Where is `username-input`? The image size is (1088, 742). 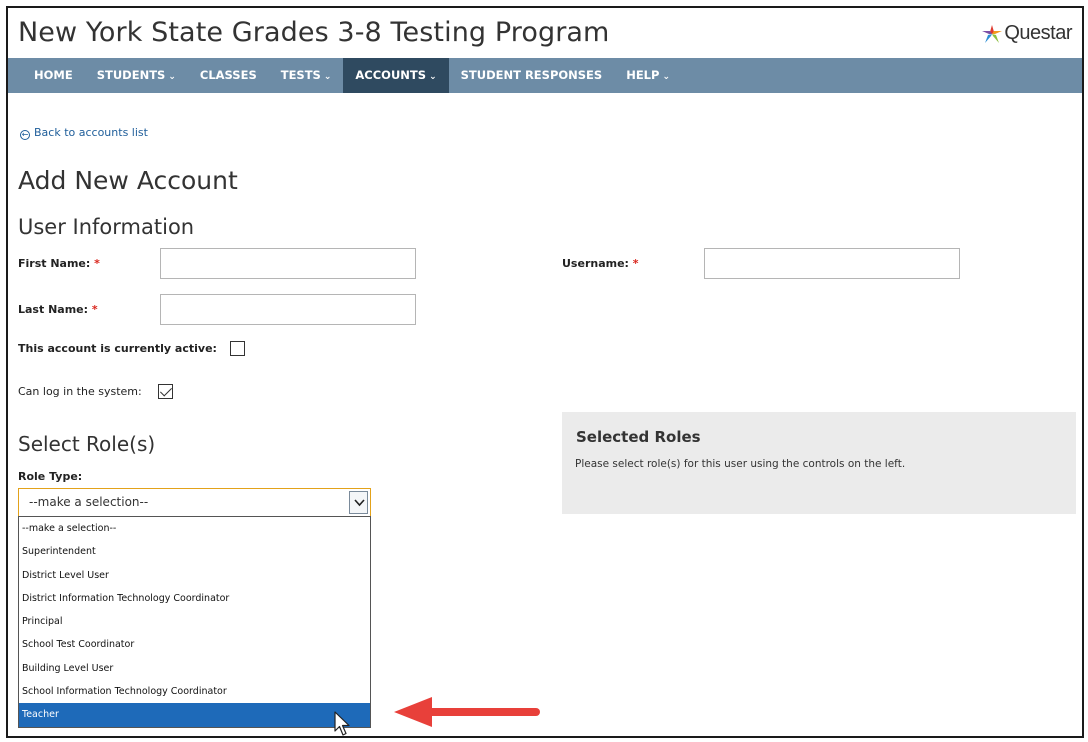 username-input is located at coordinates (832, 263).